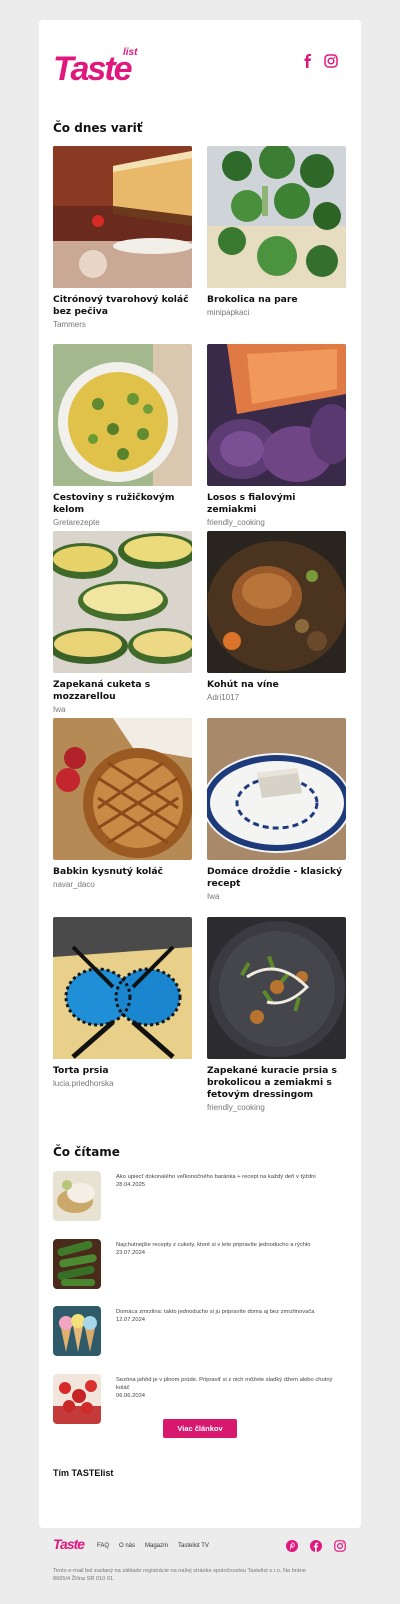 The height and width of the screenshot is (1604, 400). What do you see at coordinates (76, 522) in the screenshot?
I see `recipe-author: Gretarezepte` at bounding box center [76, 522].